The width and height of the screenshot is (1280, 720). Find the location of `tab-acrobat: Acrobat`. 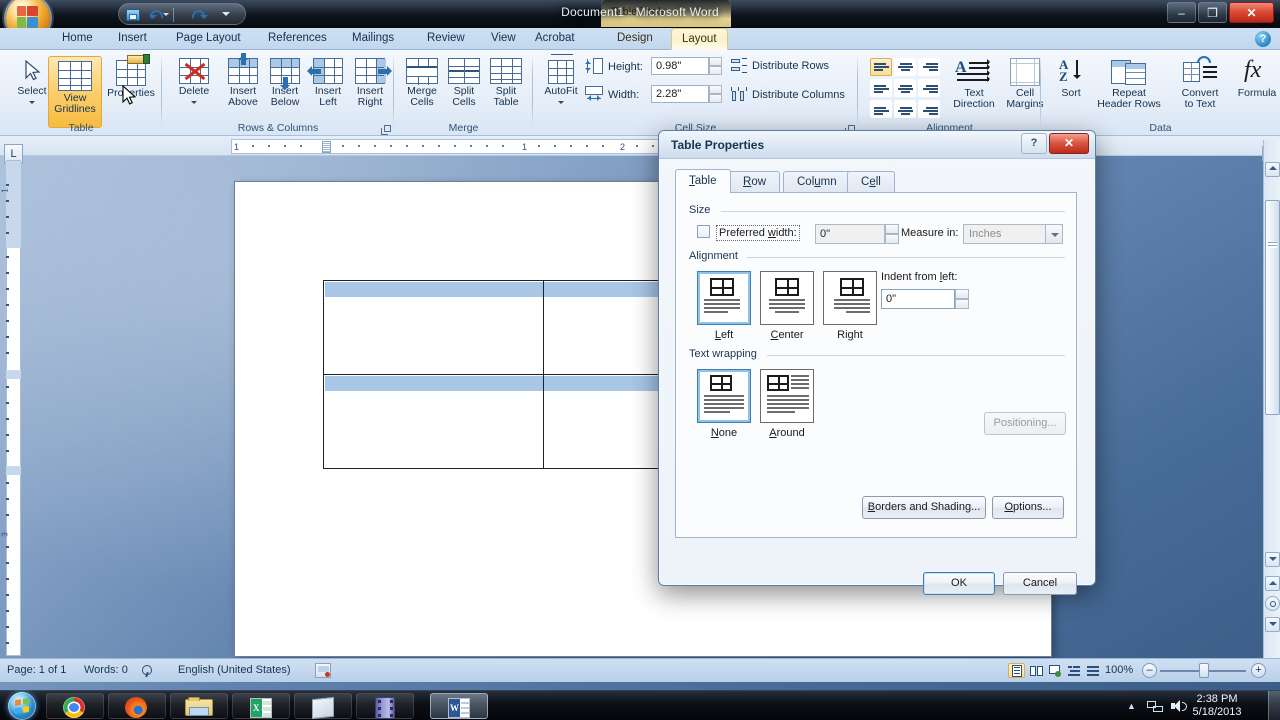

tab-acrobat: Acrobat is located at coordinates (555, 39).